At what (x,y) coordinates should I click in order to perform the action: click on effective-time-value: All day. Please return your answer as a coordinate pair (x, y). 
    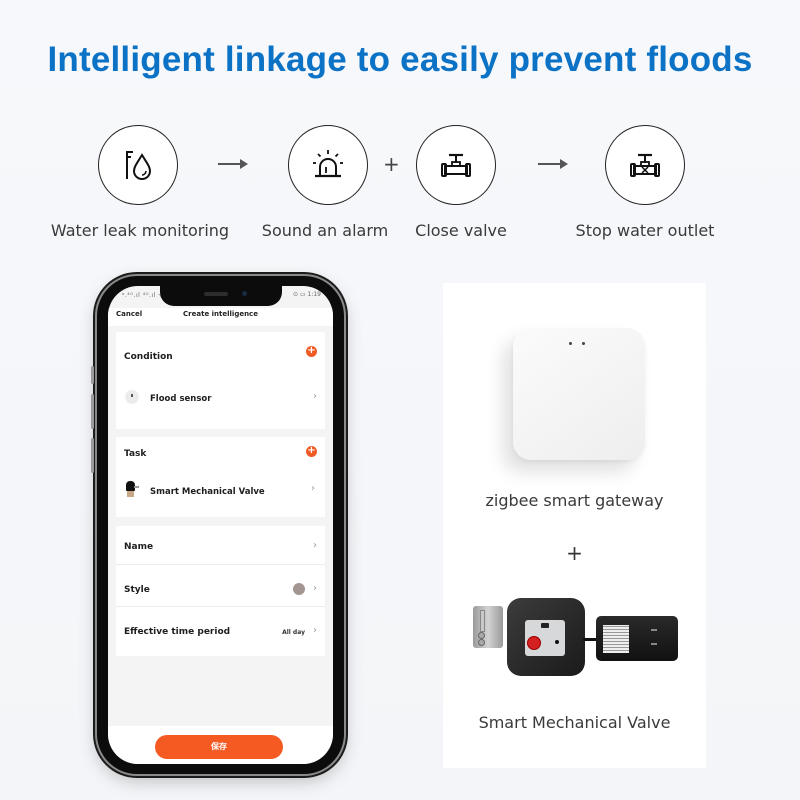
    Looking at the image, I should click on (293, 632).